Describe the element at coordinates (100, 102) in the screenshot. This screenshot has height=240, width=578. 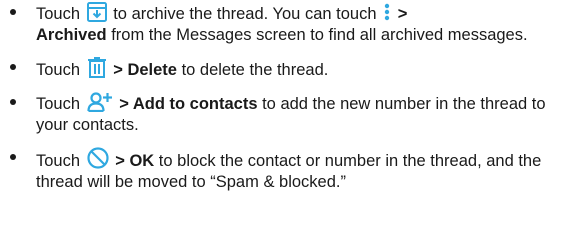
I see `add-person-icon` at that location.